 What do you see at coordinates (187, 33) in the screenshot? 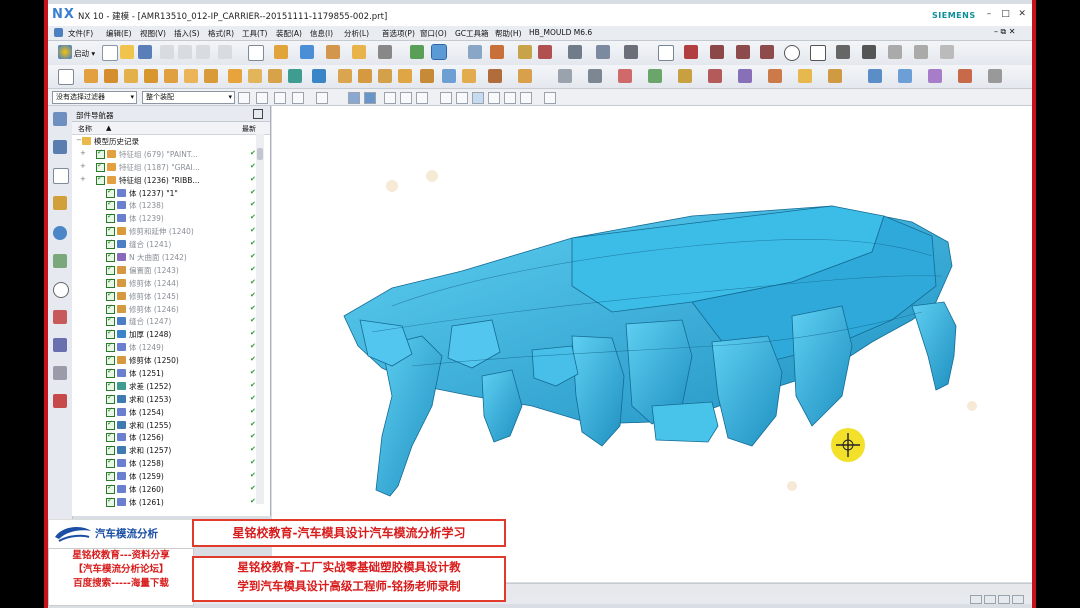
I see `menu-insert: 插入(S)` at bounding box center [187, 33].